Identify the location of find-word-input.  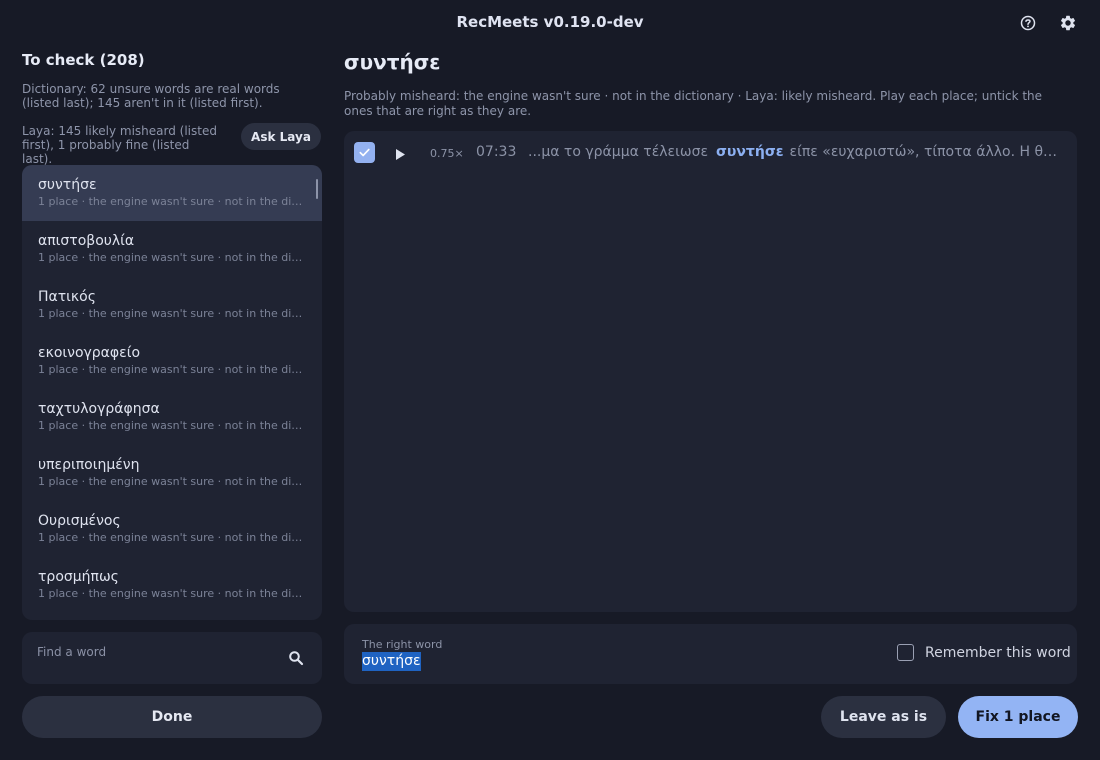
(157, 658).